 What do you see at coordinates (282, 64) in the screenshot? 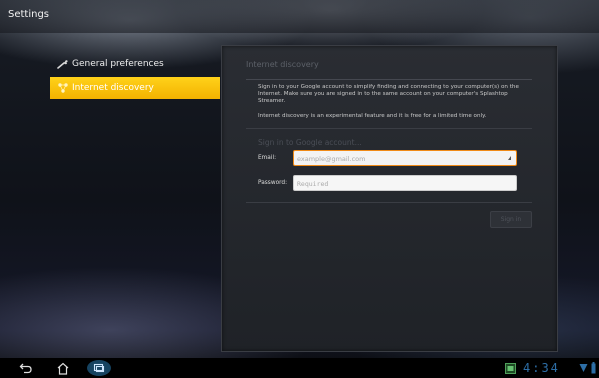
I see `panel-heading: Internet discovery` at bounding box center [282, 64].